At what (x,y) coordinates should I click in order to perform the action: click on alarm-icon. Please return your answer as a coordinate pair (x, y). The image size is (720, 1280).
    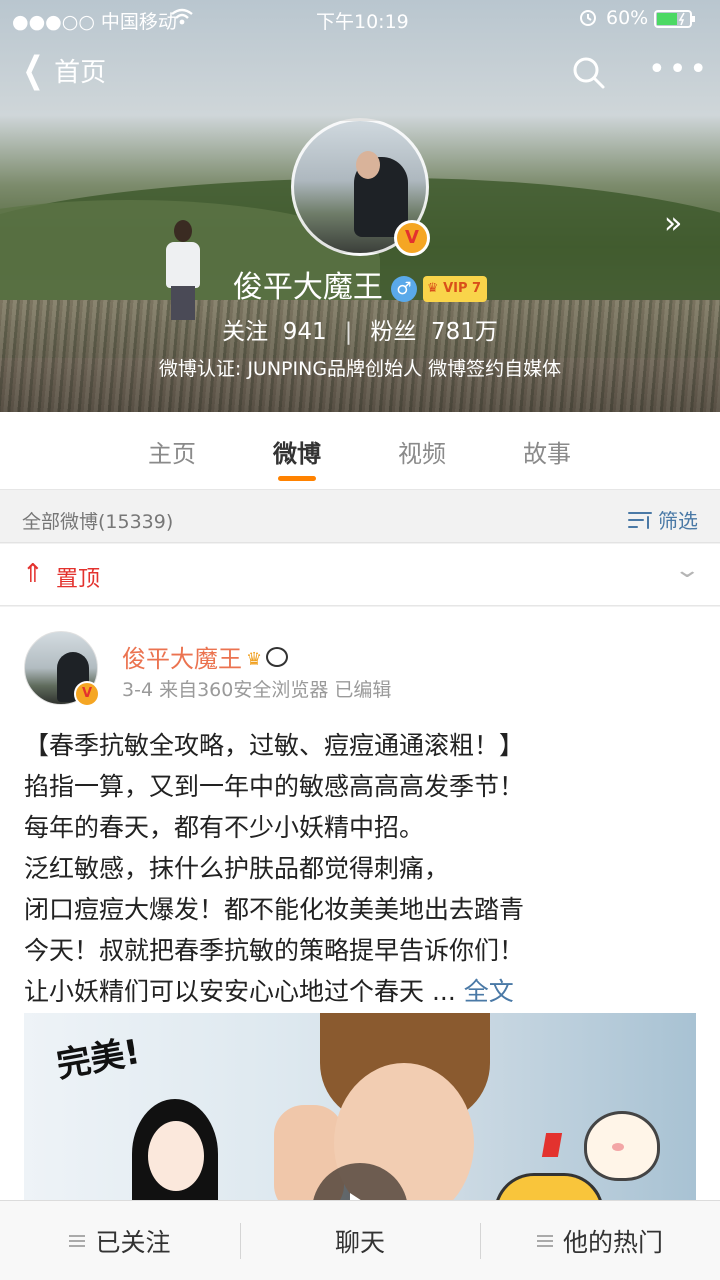
    Looking at the image, I should click on (588, 19).